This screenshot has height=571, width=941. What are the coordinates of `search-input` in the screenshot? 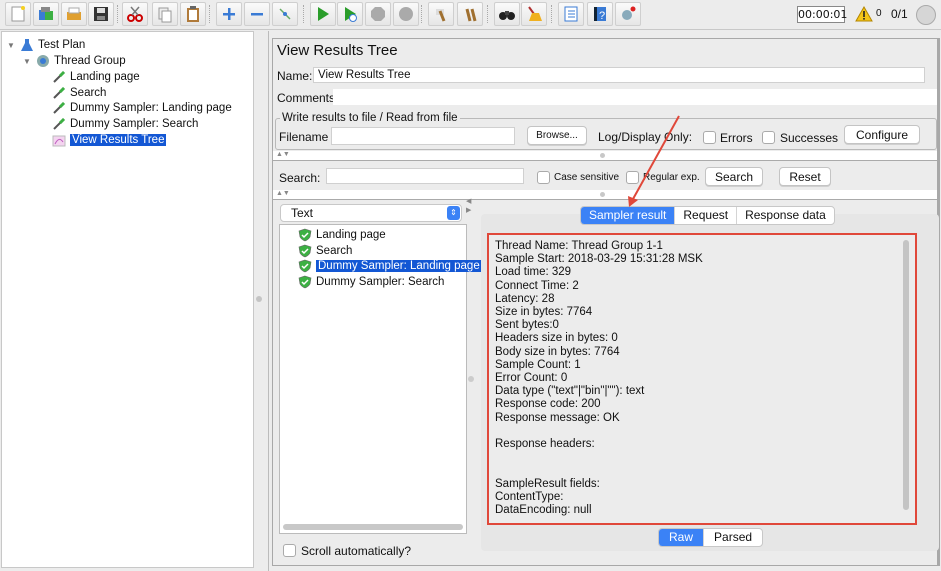 It's located at (425, 176).